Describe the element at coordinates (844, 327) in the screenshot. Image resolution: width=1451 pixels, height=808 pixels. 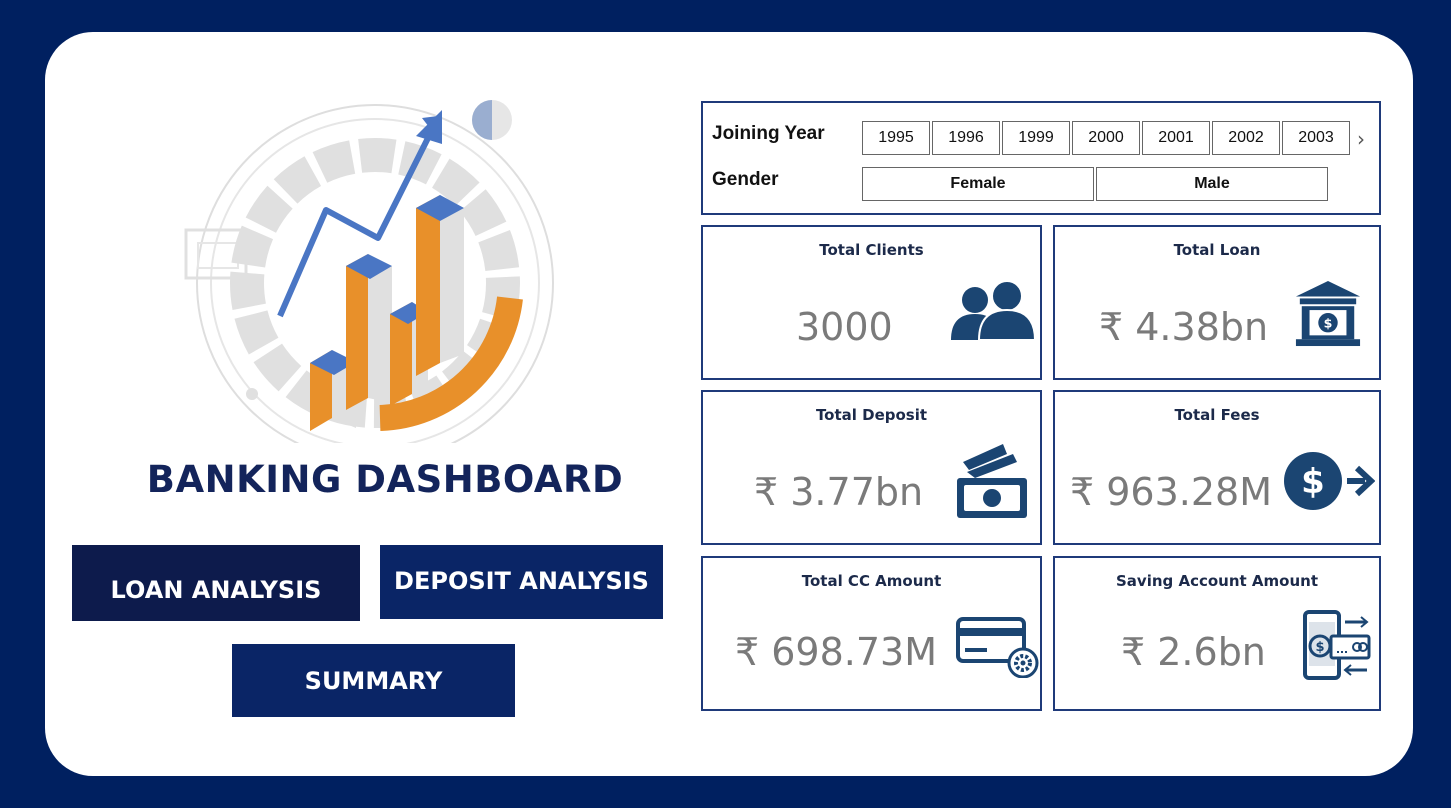
I see `kpi-value: 3000` at that location.